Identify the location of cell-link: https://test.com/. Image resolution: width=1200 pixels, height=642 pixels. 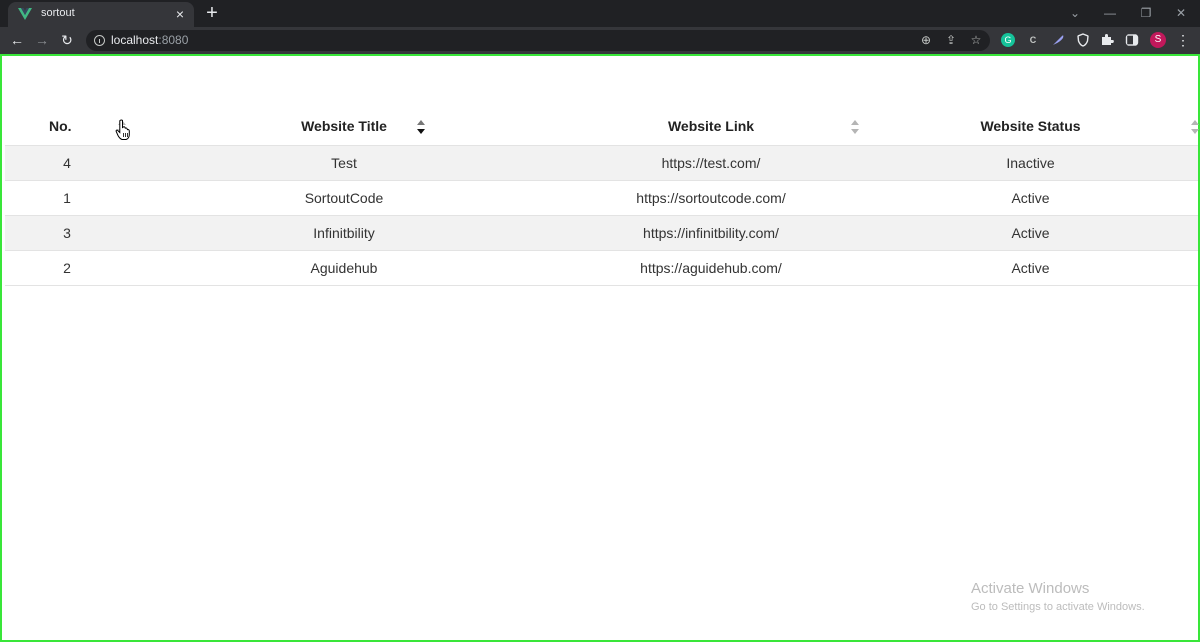
(711, 163).